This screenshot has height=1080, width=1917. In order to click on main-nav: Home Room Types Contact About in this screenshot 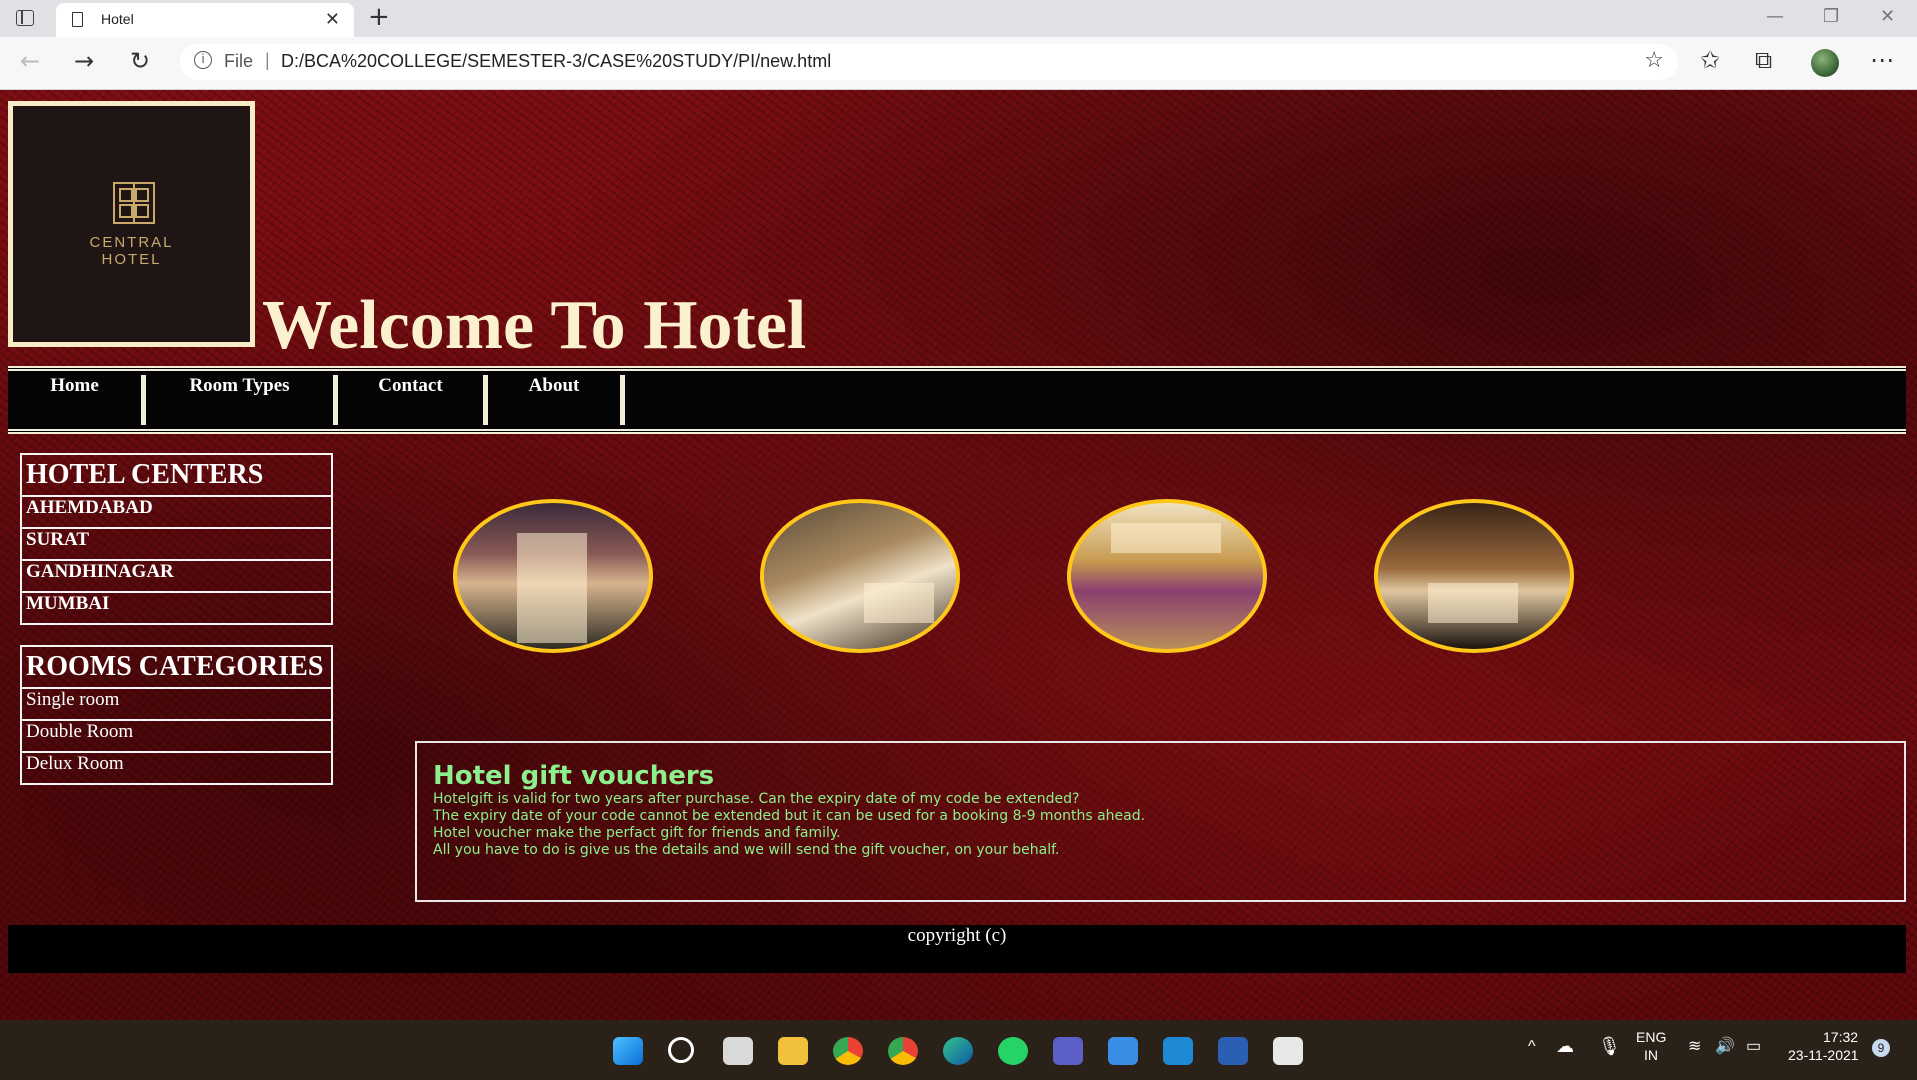, I will do `click(957, 400)`.